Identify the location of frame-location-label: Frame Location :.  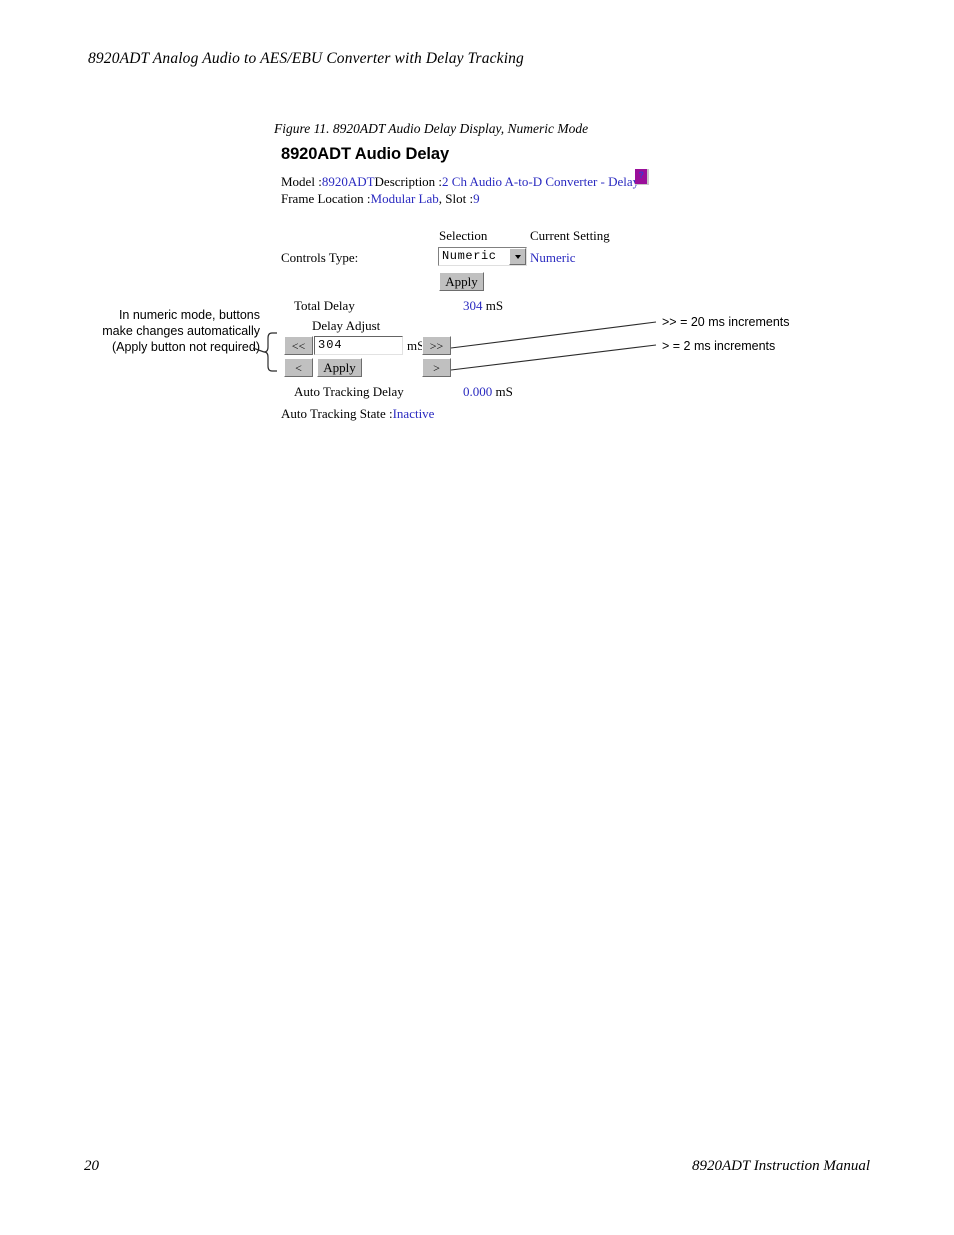
(326, 198).